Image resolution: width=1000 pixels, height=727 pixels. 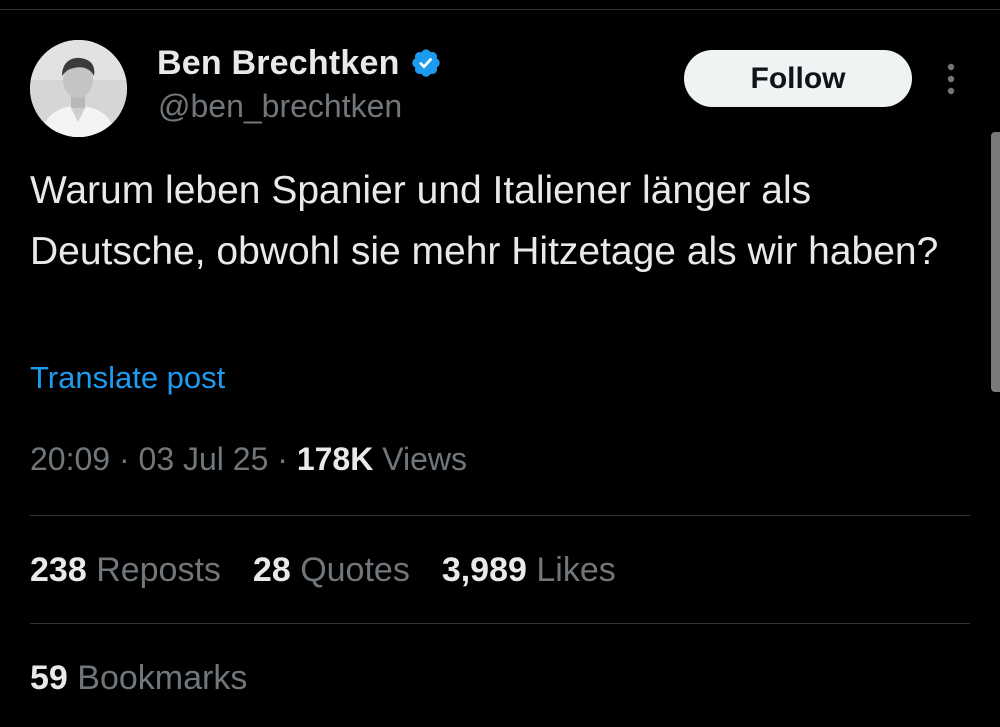 I want to click on post-time: 20:09, so click(x=70, y=459).